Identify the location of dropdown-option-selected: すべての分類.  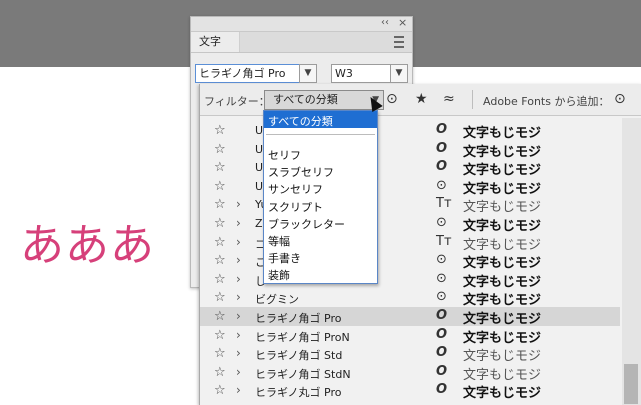
(320, 119).